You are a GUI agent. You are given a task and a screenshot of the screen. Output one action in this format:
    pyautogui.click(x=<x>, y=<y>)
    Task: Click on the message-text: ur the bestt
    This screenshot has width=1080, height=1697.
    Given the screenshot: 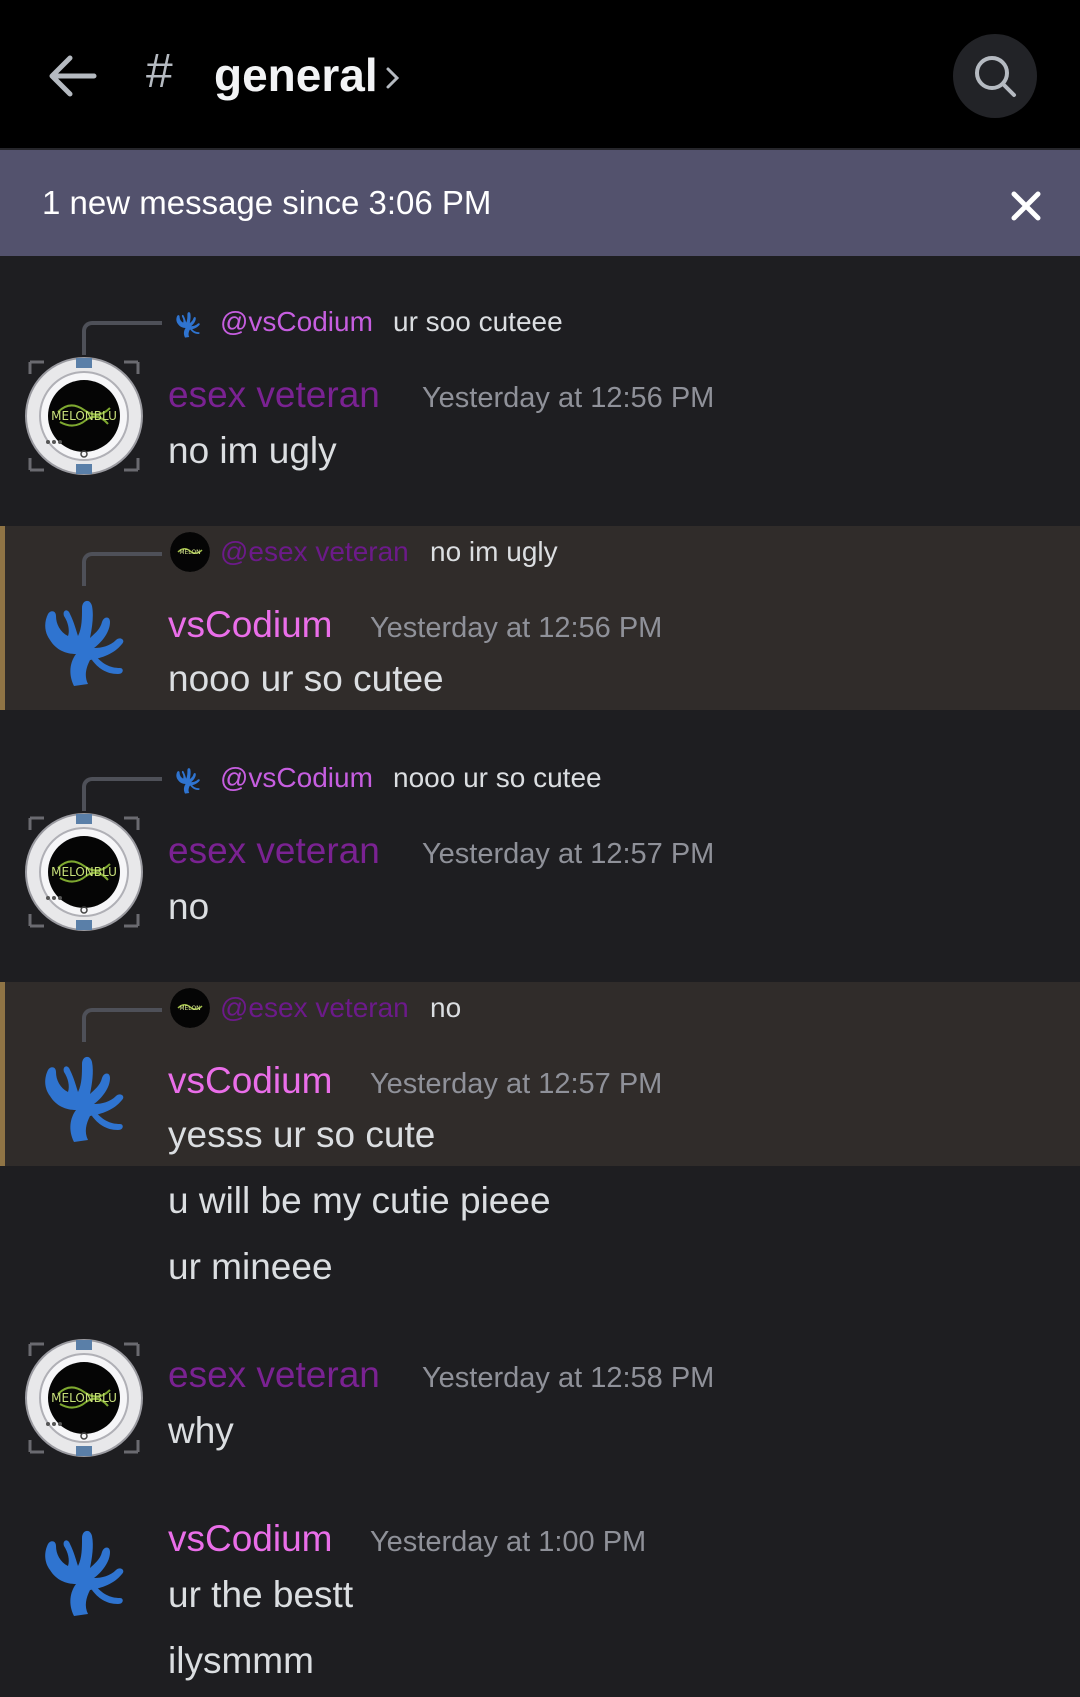 What is the action you would take?
    pyautogui.click(x=261, y=1594)
    